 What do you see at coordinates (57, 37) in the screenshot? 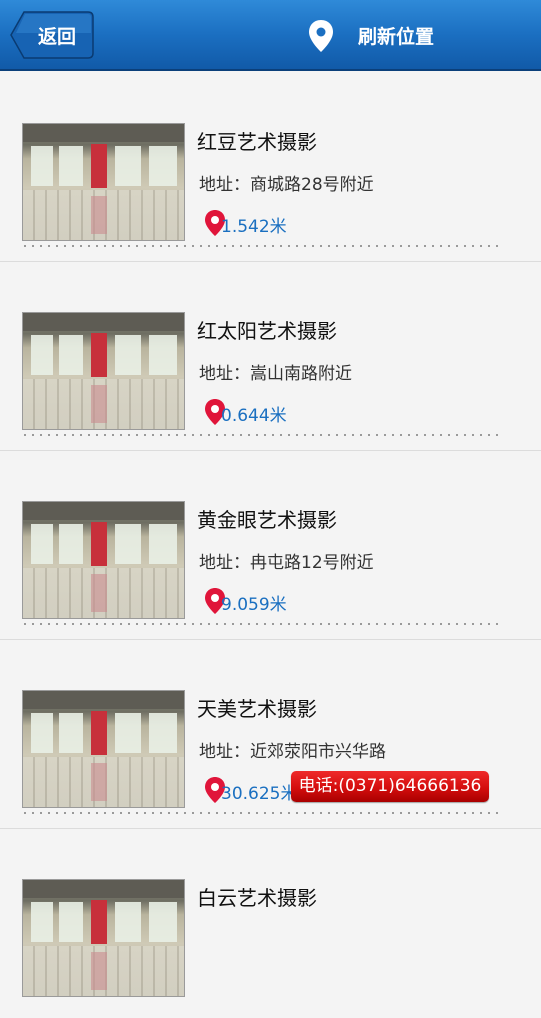
I see `back-label: 返回` at bounding box center [57, 37].